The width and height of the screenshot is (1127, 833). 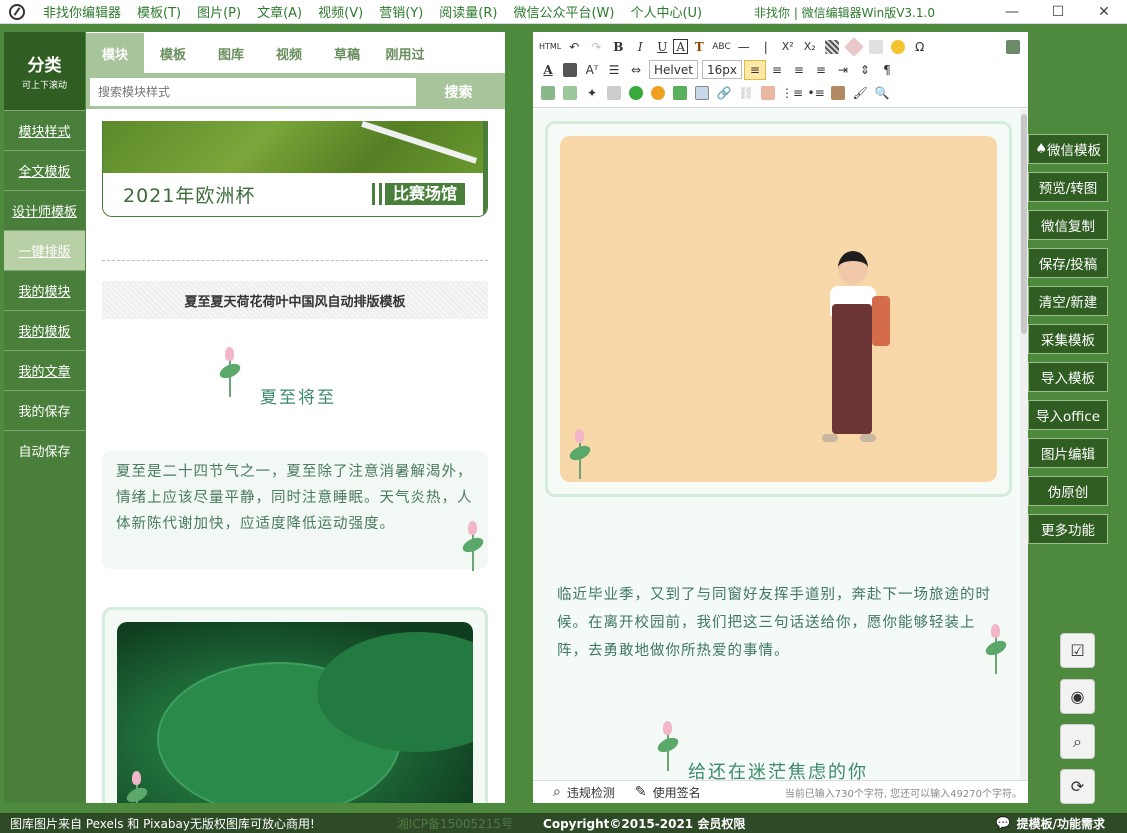 I want to click on save-submit-button: 保存/投稿, so click(x=1068, y=263).